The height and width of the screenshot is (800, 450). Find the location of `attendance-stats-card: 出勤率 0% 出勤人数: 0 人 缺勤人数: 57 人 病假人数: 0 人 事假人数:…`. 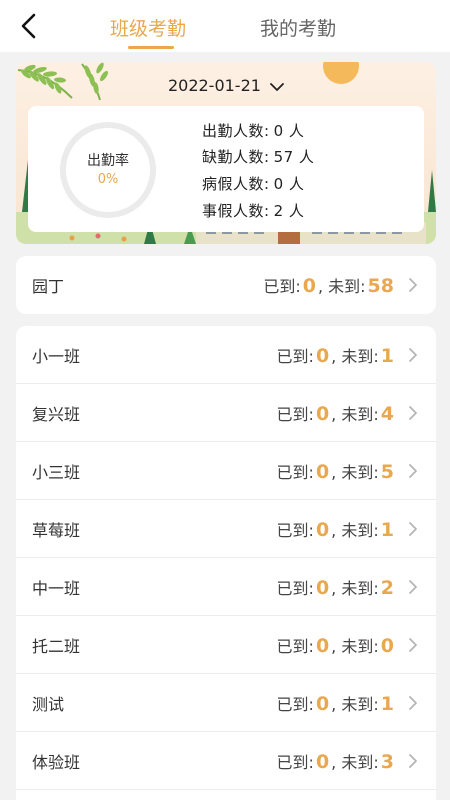

attendance-stats-card: 出勤率 0% 出勤人数: 0 人 缺勤人数: 57 人 病假人数: 0 人 事假人数:… is located at coordinates (226, 169).